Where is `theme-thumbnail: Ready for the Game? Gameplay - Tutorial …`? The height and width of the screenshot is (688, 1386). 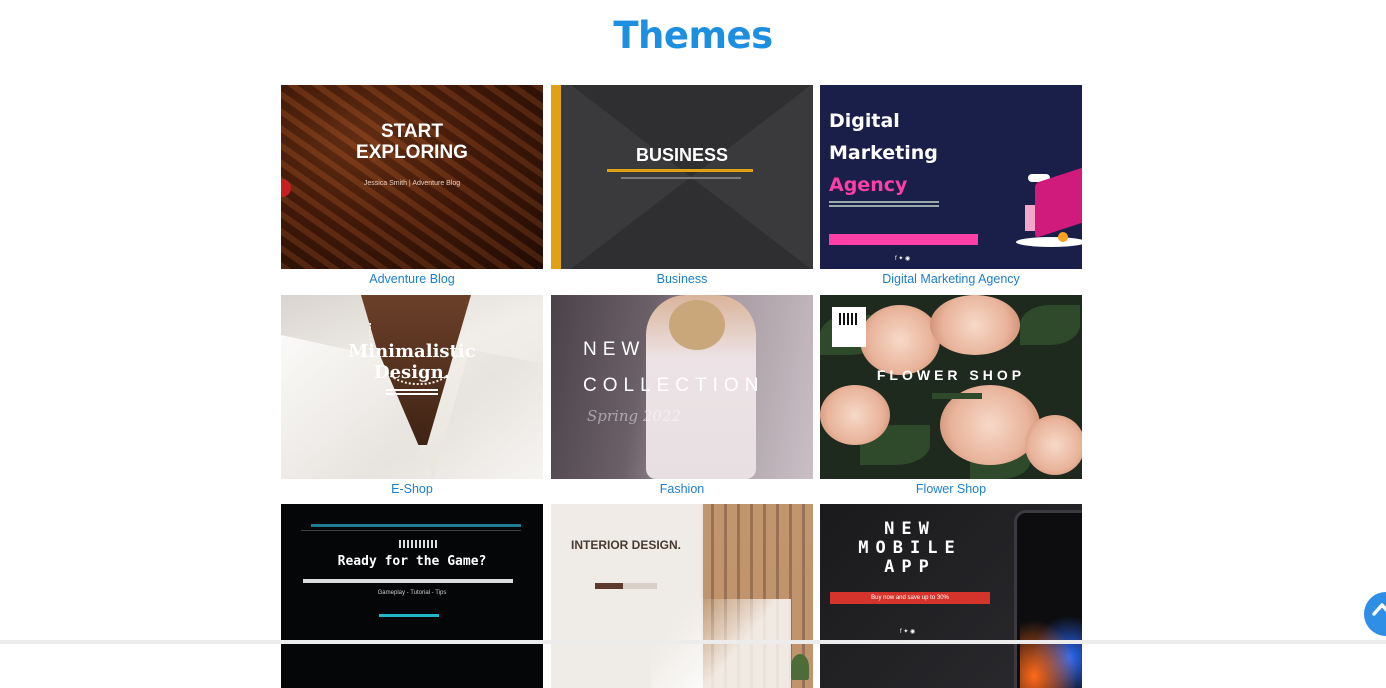
theme-thumbnail: Ready for the Game? Gameplay - Tutorial … is located at coordinates (412, 596).